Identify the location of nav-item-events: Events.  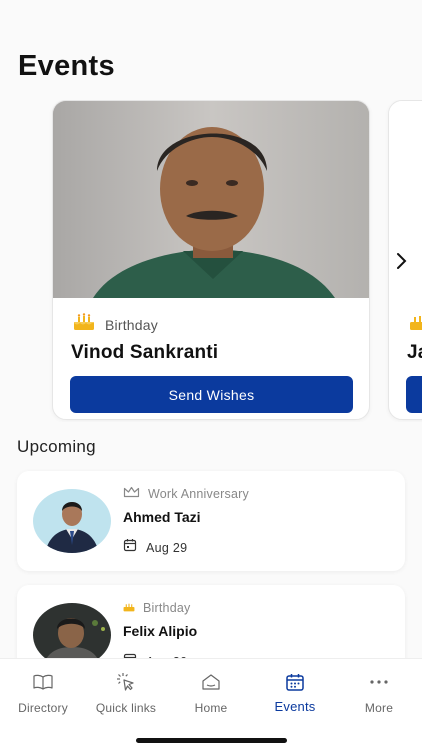
(295, 692).